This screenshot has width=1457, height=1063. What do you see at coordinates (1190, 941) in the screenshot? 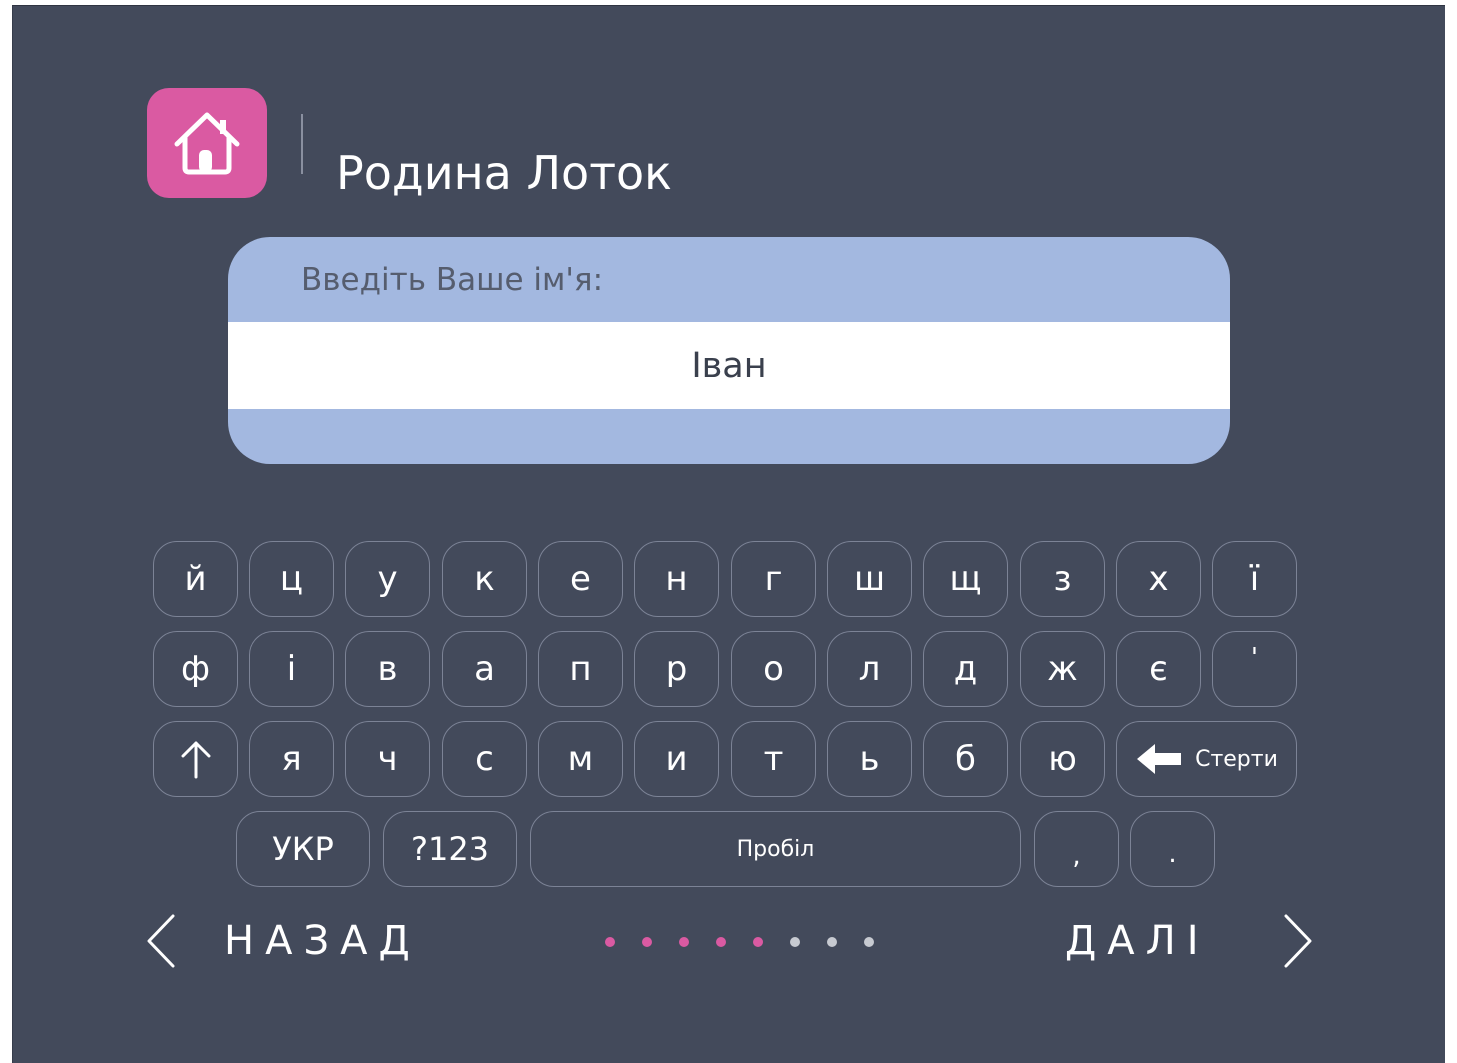
I see `next-button: ДАЛІ` at bounding box center [1190, 941].